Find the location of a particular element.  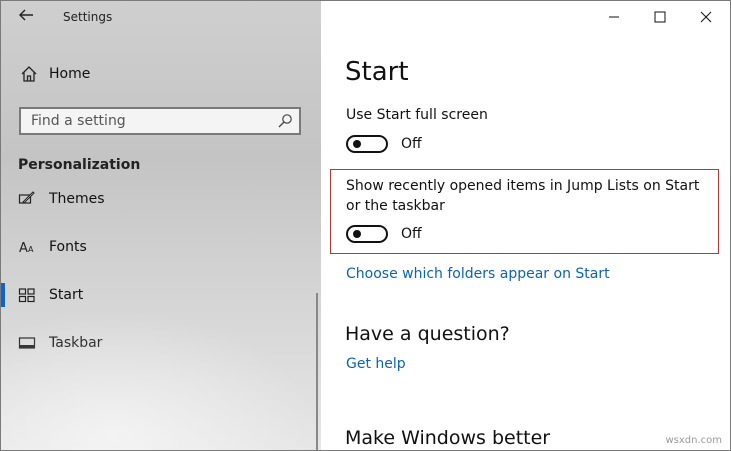

search-input: Find a setting is located at coordinates (160, 121).